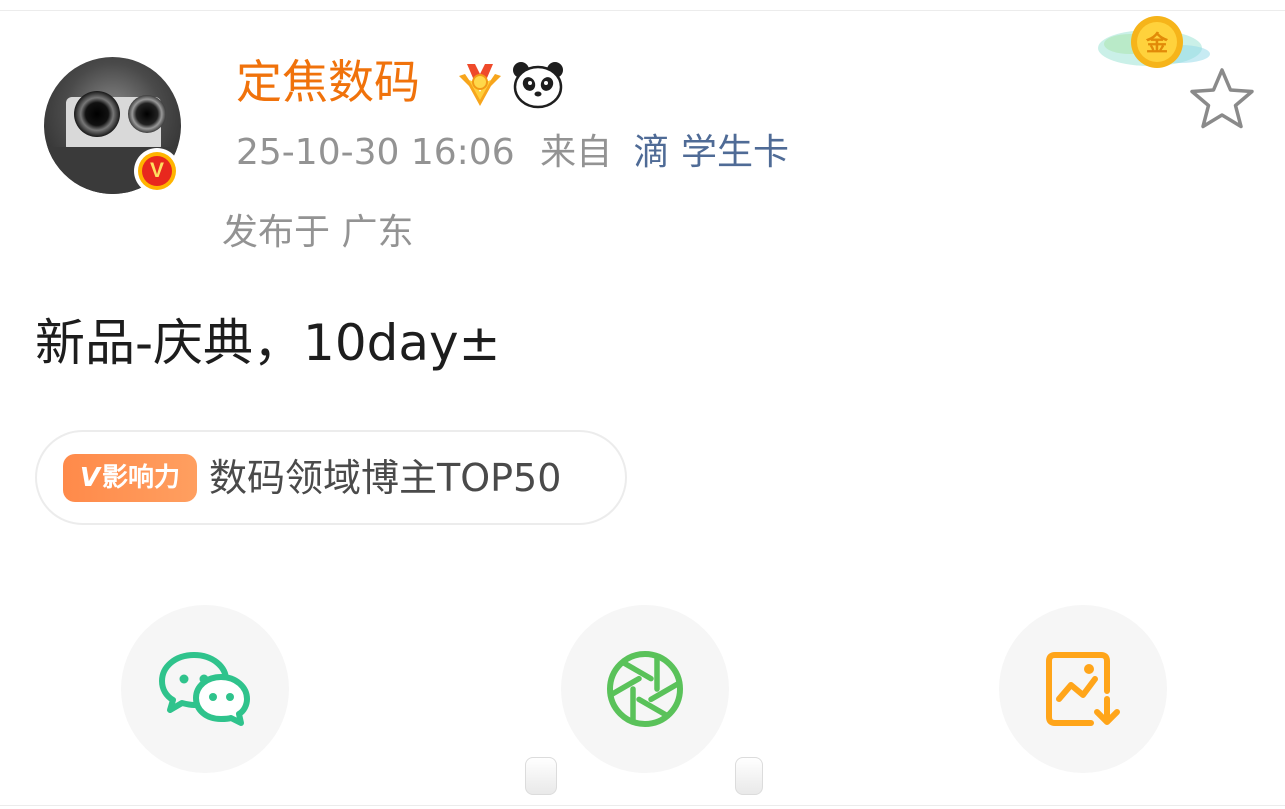  Describe the element at coordinates (749, 776) in the screenshot. I see `scroll-indicator-right` at that location.